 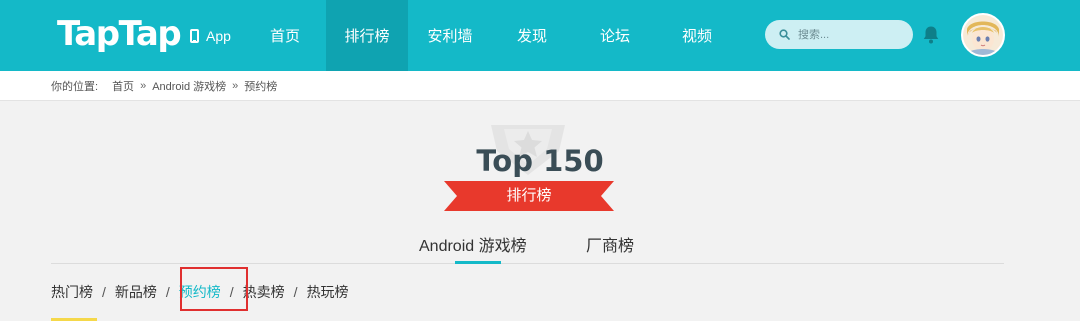 I want to click on subtab-popular-play: 热玩榜, so click(x=328, y=292).